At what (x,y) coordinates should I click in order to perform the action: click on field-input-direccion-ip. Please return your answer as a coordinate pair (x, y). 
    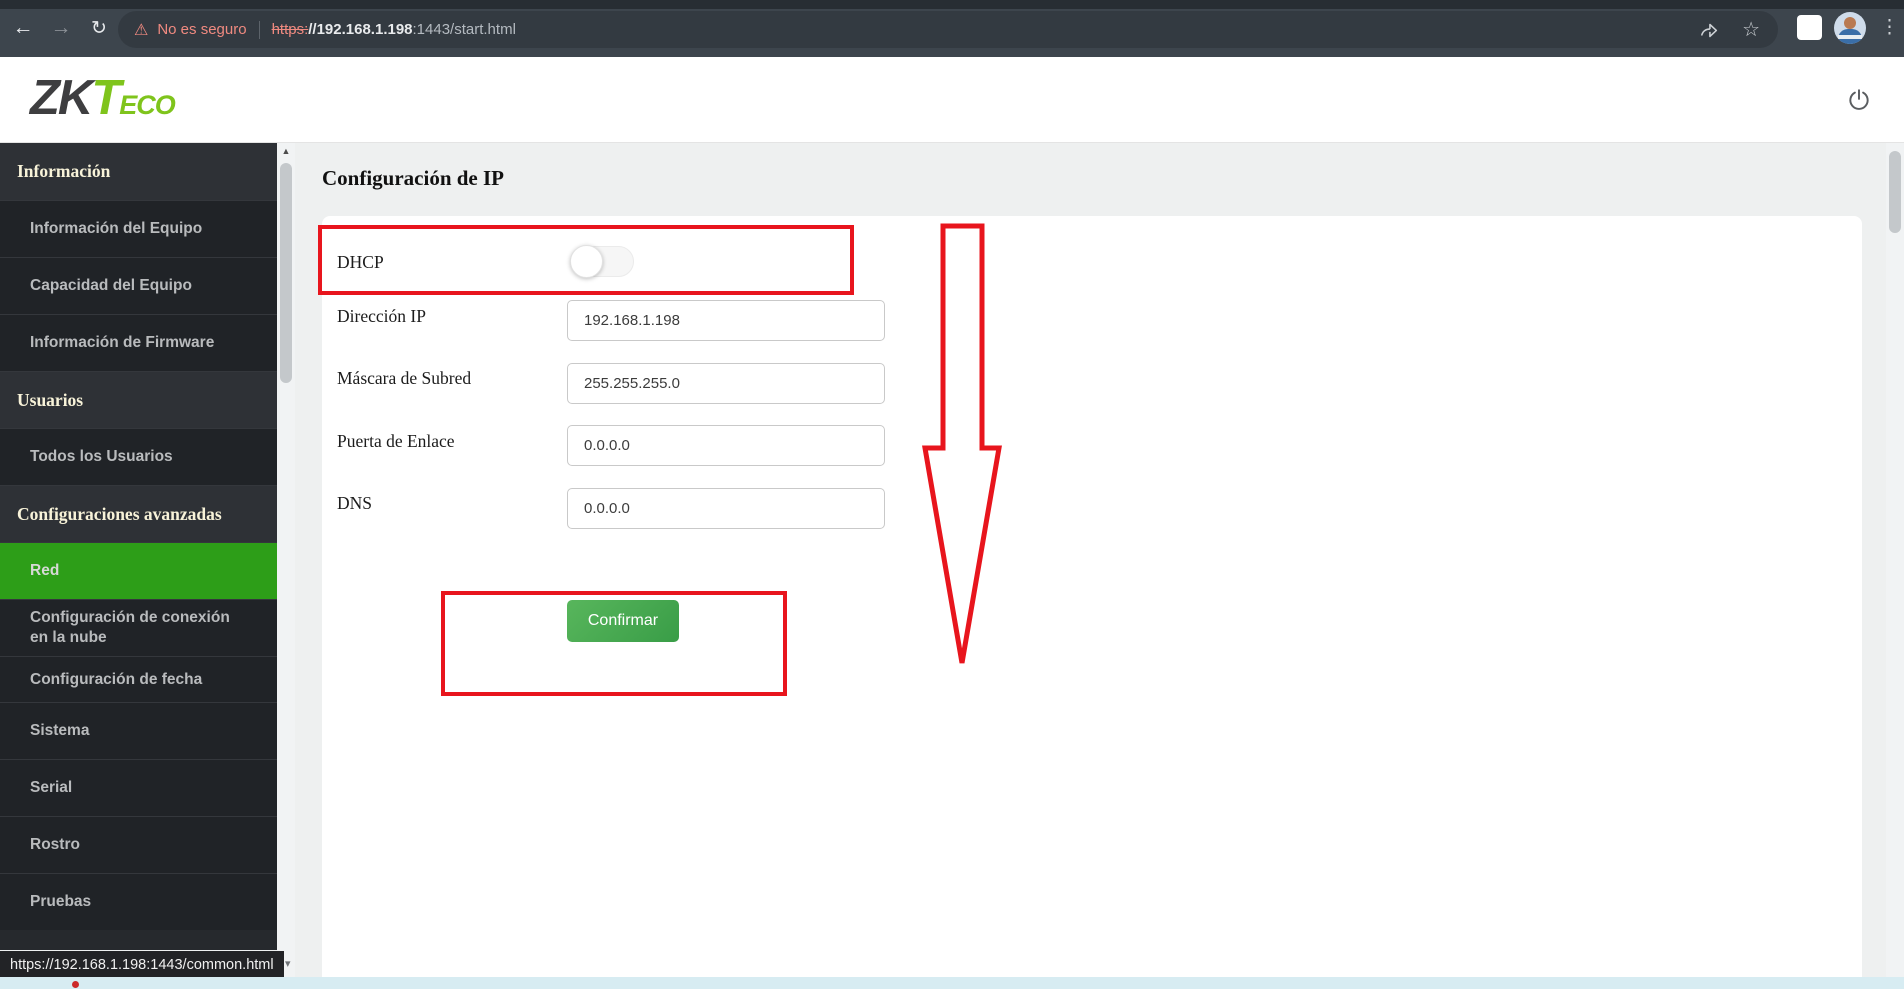
    Looking at the image, I should click on (726, 320).